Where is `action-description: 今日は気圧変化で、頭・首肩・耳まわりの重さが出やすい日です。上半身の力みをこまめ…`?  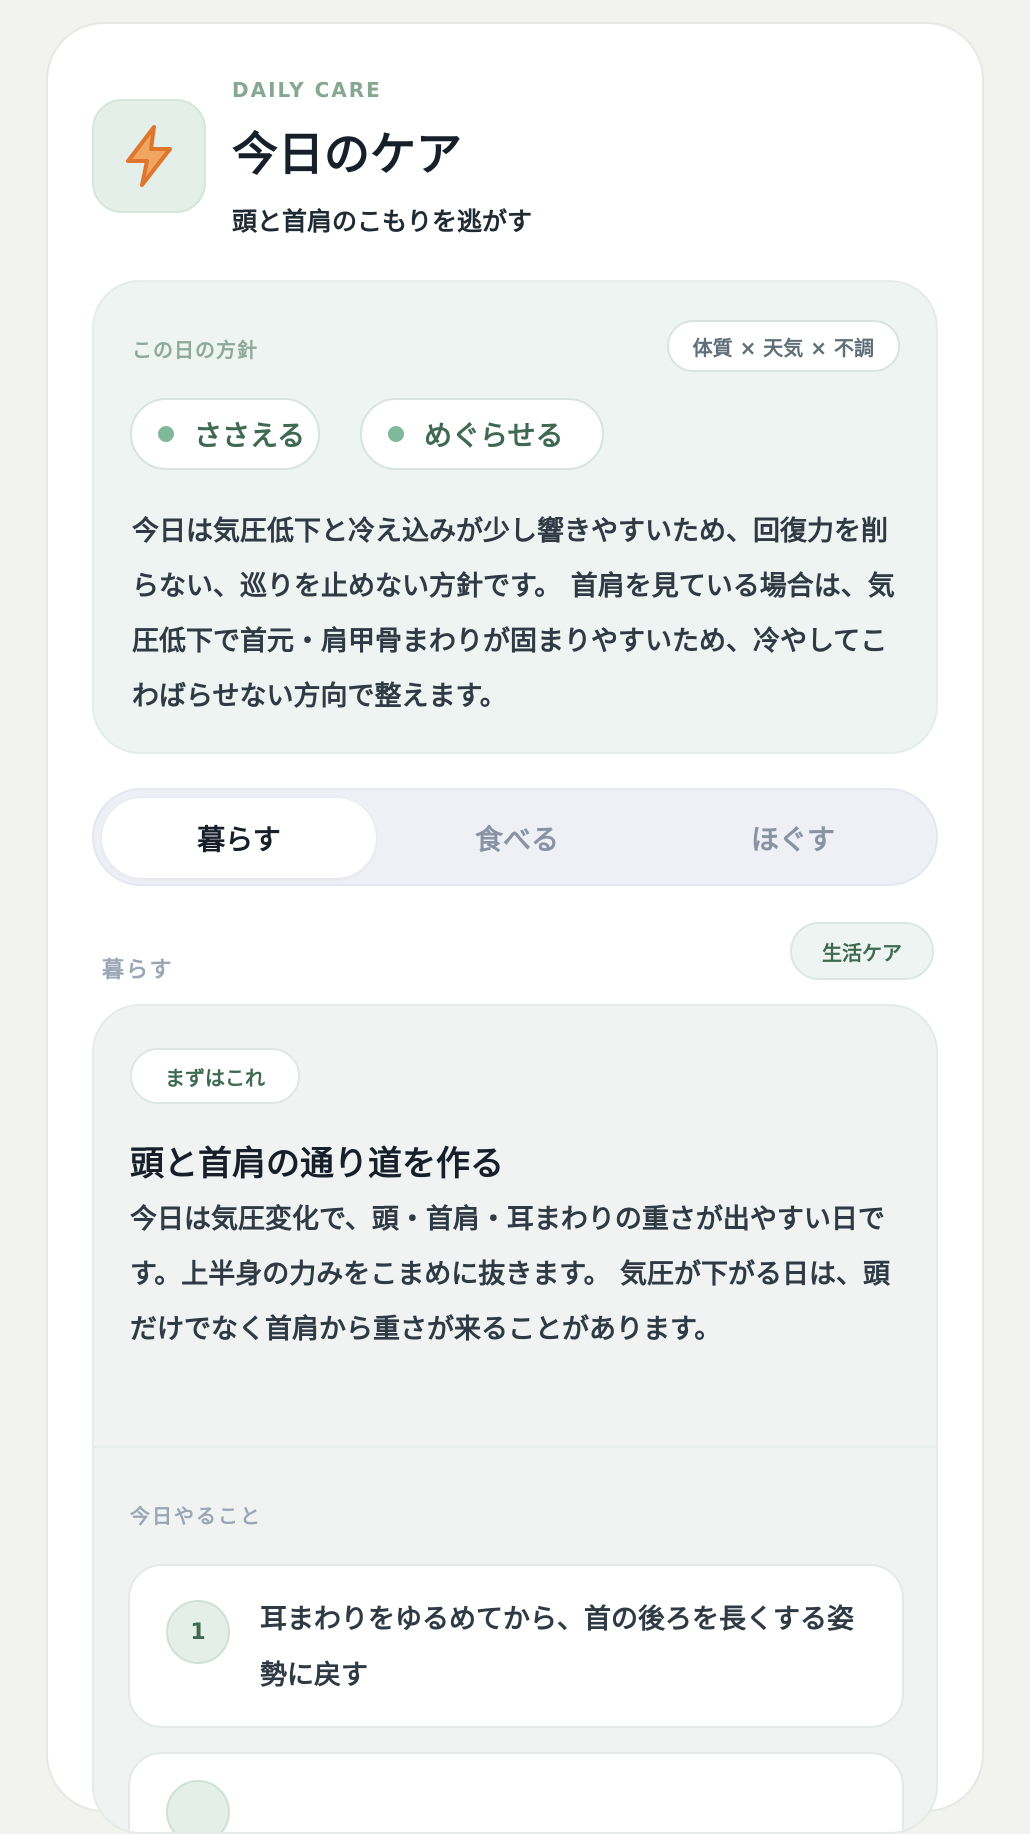 action-description: 今日は気圧変化で、頭・首肩・耳まわりの重さが出やすい日です。上半身の力みをこまめ… is located at coordinates (510, 1274).